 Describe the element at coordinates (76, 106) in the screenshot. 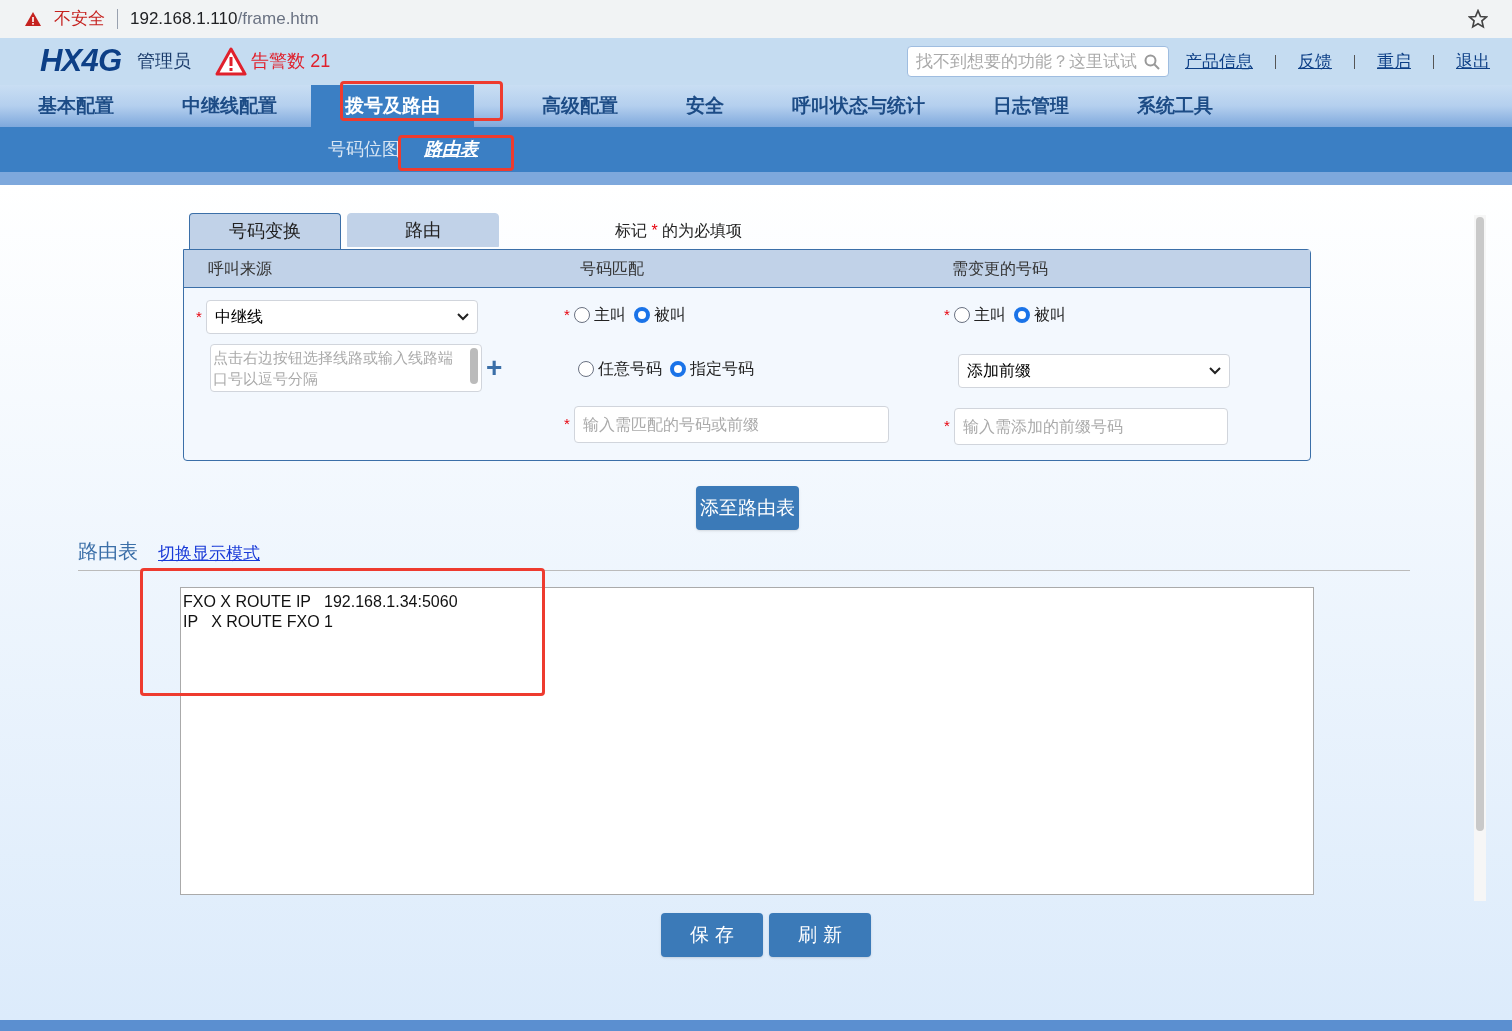

I see `nav-tab: 基本配置` at that location.